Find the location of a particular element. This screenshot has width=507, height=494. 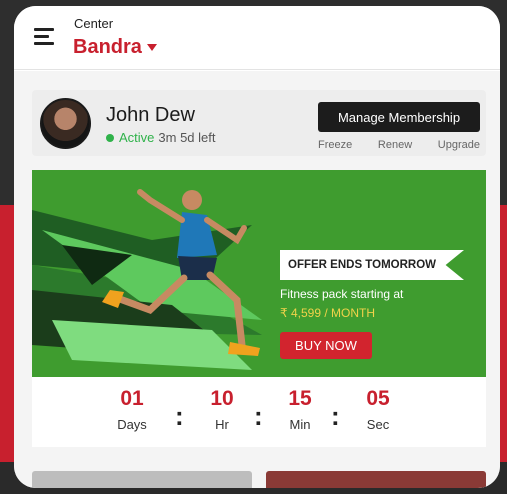

status-remaining: 3m 5d left is located at coordinates (187, 137).